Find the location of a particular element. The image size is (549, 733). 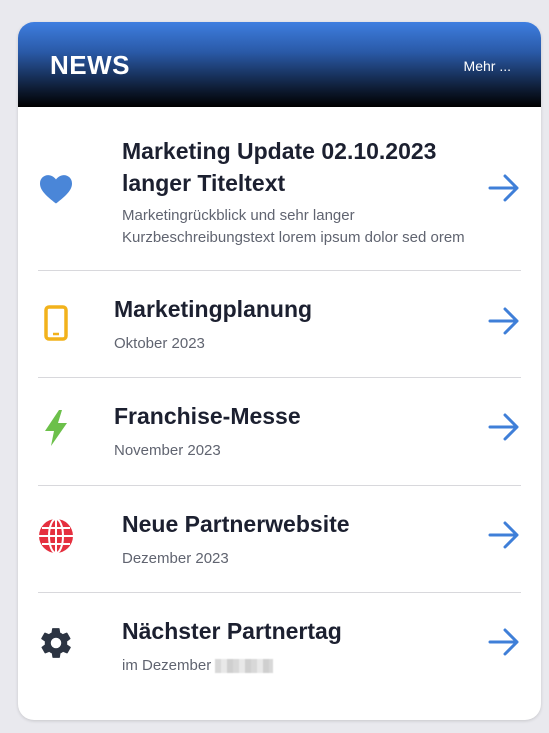

news-item-date: Oktober 2023 is located at coordinates (159, 343).